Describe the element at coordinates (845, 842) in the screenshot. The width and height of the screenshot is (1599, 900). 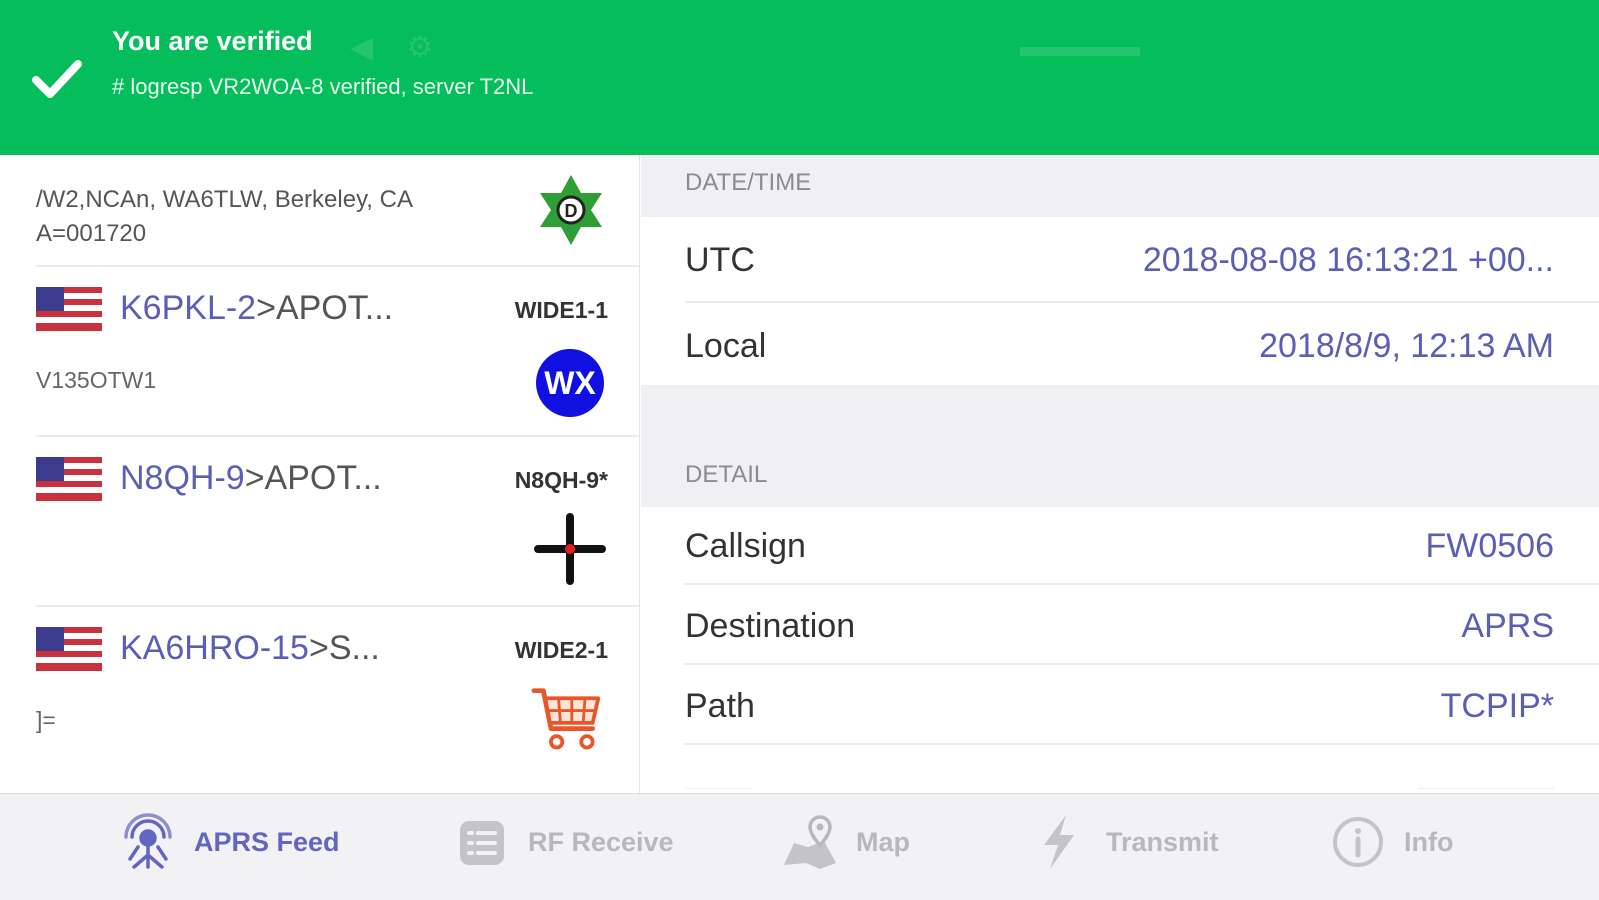
I see `tab-map: Map` at that location.